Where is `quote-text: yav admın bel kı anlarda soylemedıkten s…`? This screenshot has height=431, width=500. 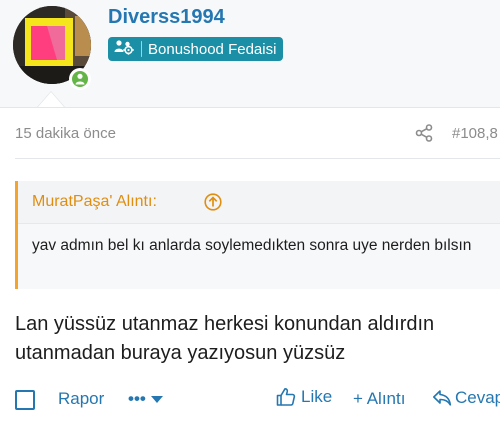
quote-text: yav admın bel kı anlarda soylemedıkten s… is located at coordinates (252, 245).